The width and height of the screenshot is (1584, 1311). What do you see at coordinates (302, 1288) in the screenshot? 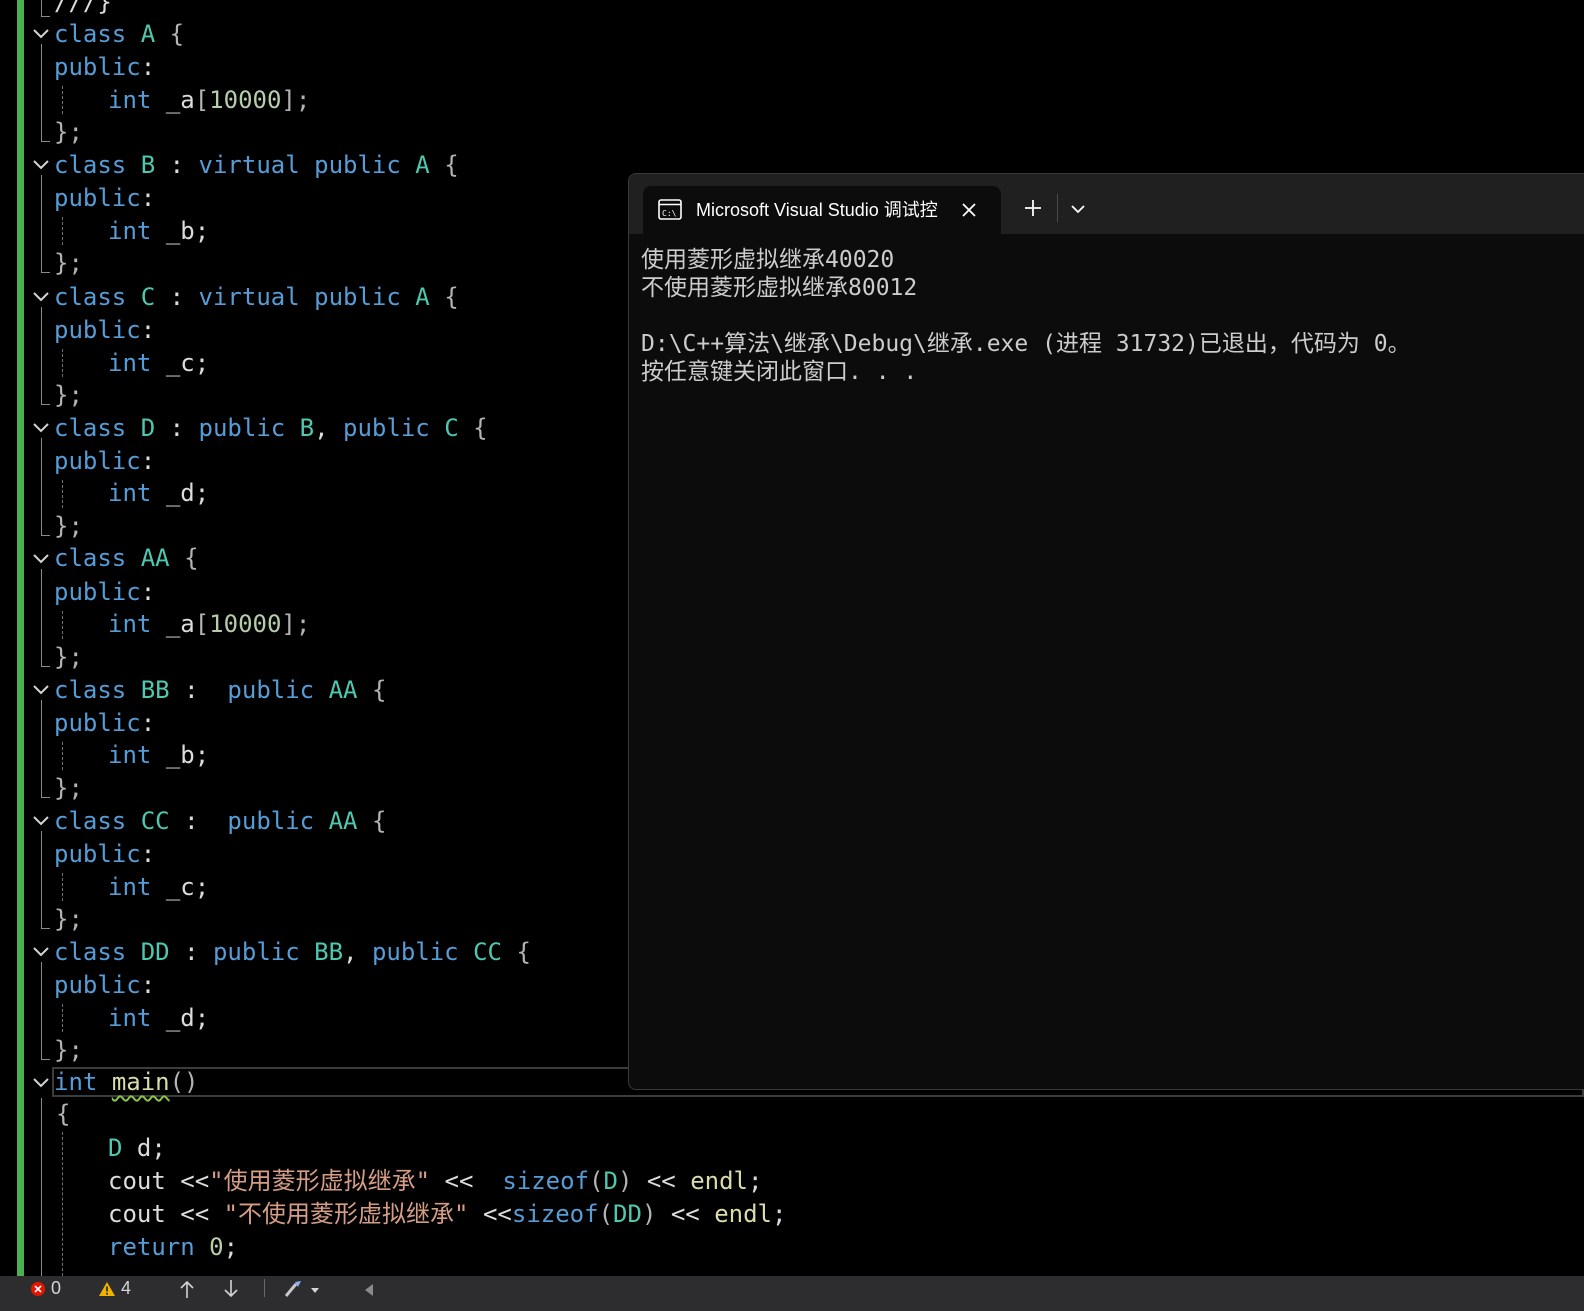
I see `brush-icon` at bounding box center [302, 1288].